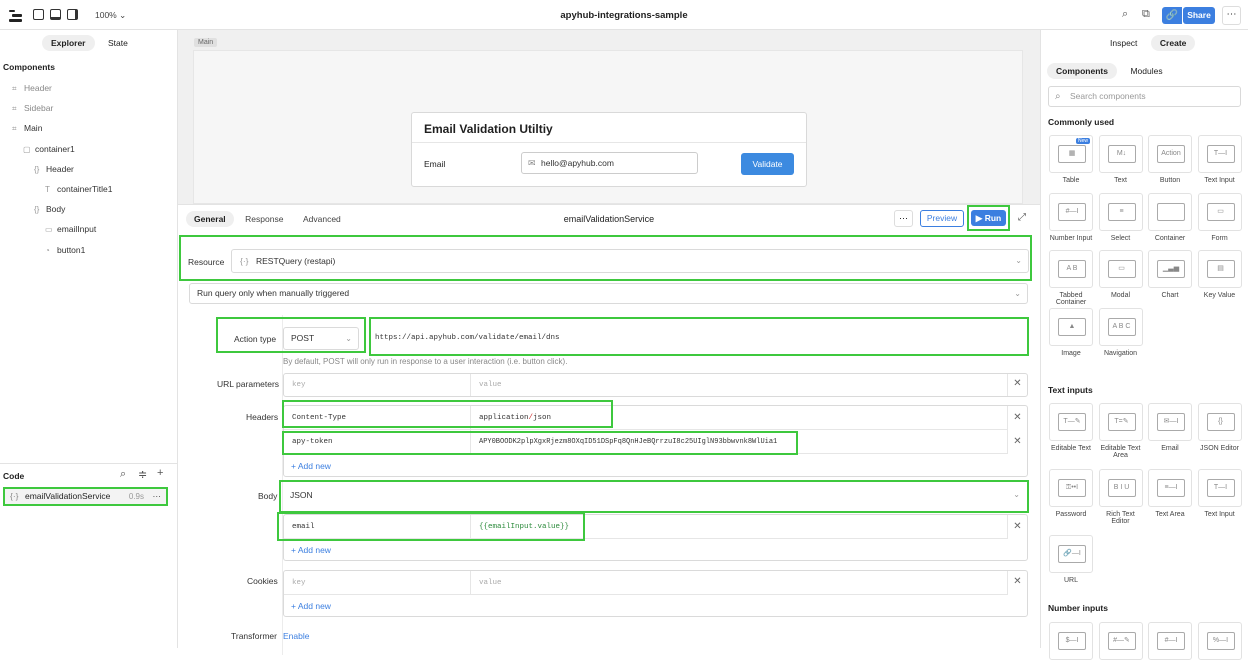 This screenshot has width=1248, height=664. What do you see at coordinates (1170, 159) in the screenshot?
I see `component-button: Action Button` at bounding box center [1170, 159].